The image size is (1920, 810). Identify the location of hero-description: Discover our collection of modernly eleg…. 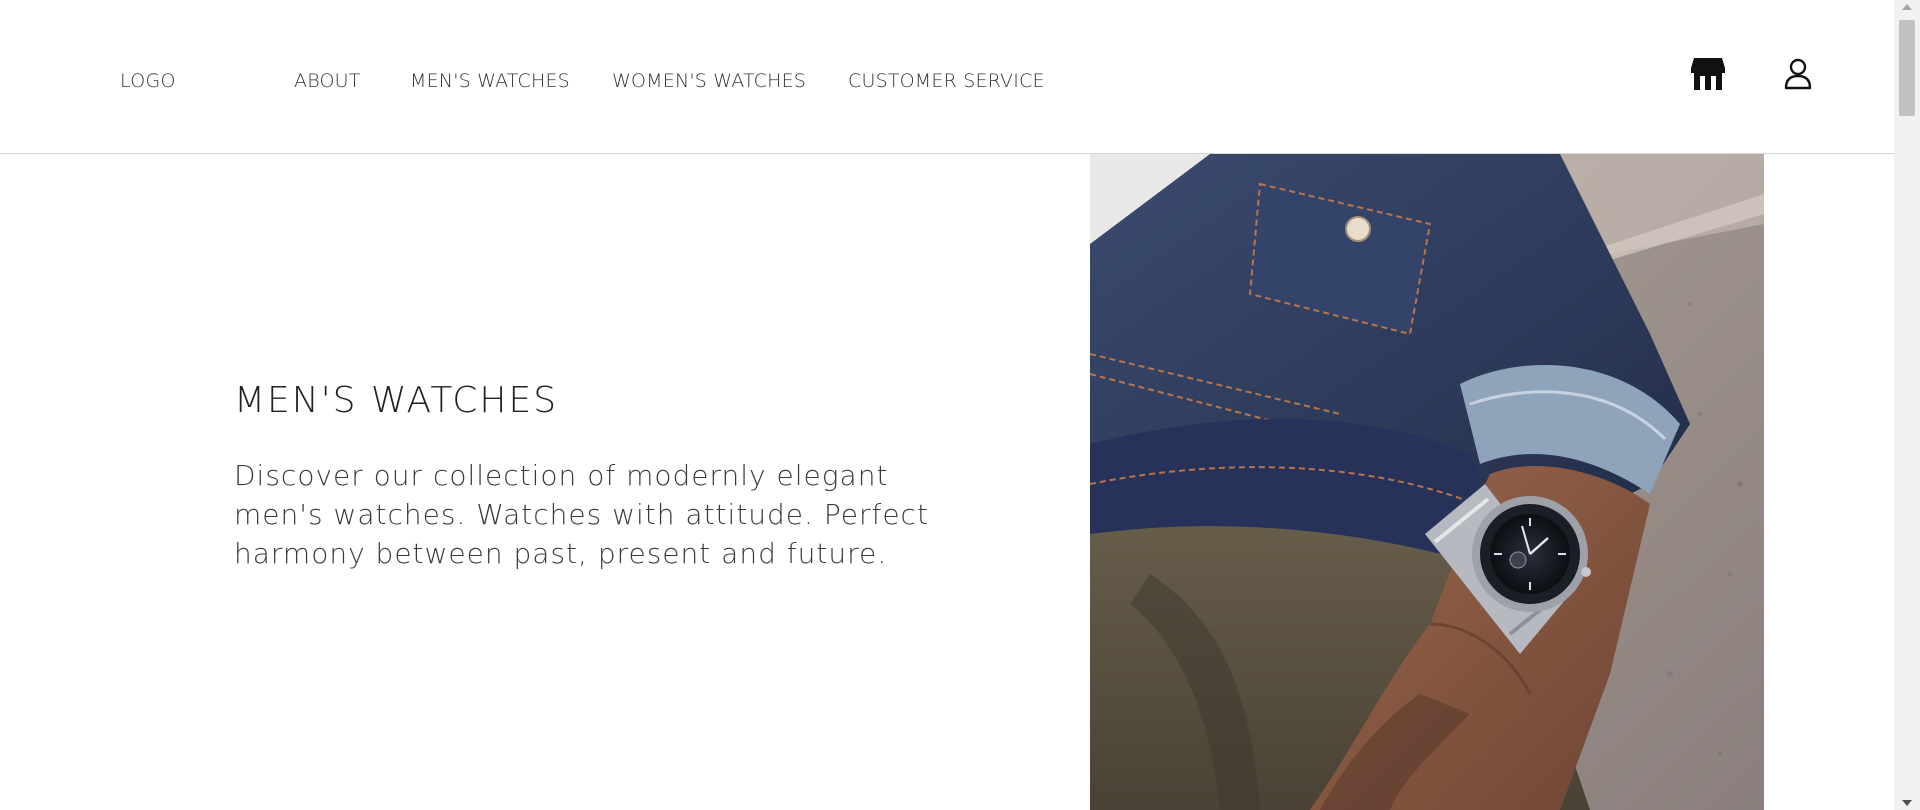
(581, 514).